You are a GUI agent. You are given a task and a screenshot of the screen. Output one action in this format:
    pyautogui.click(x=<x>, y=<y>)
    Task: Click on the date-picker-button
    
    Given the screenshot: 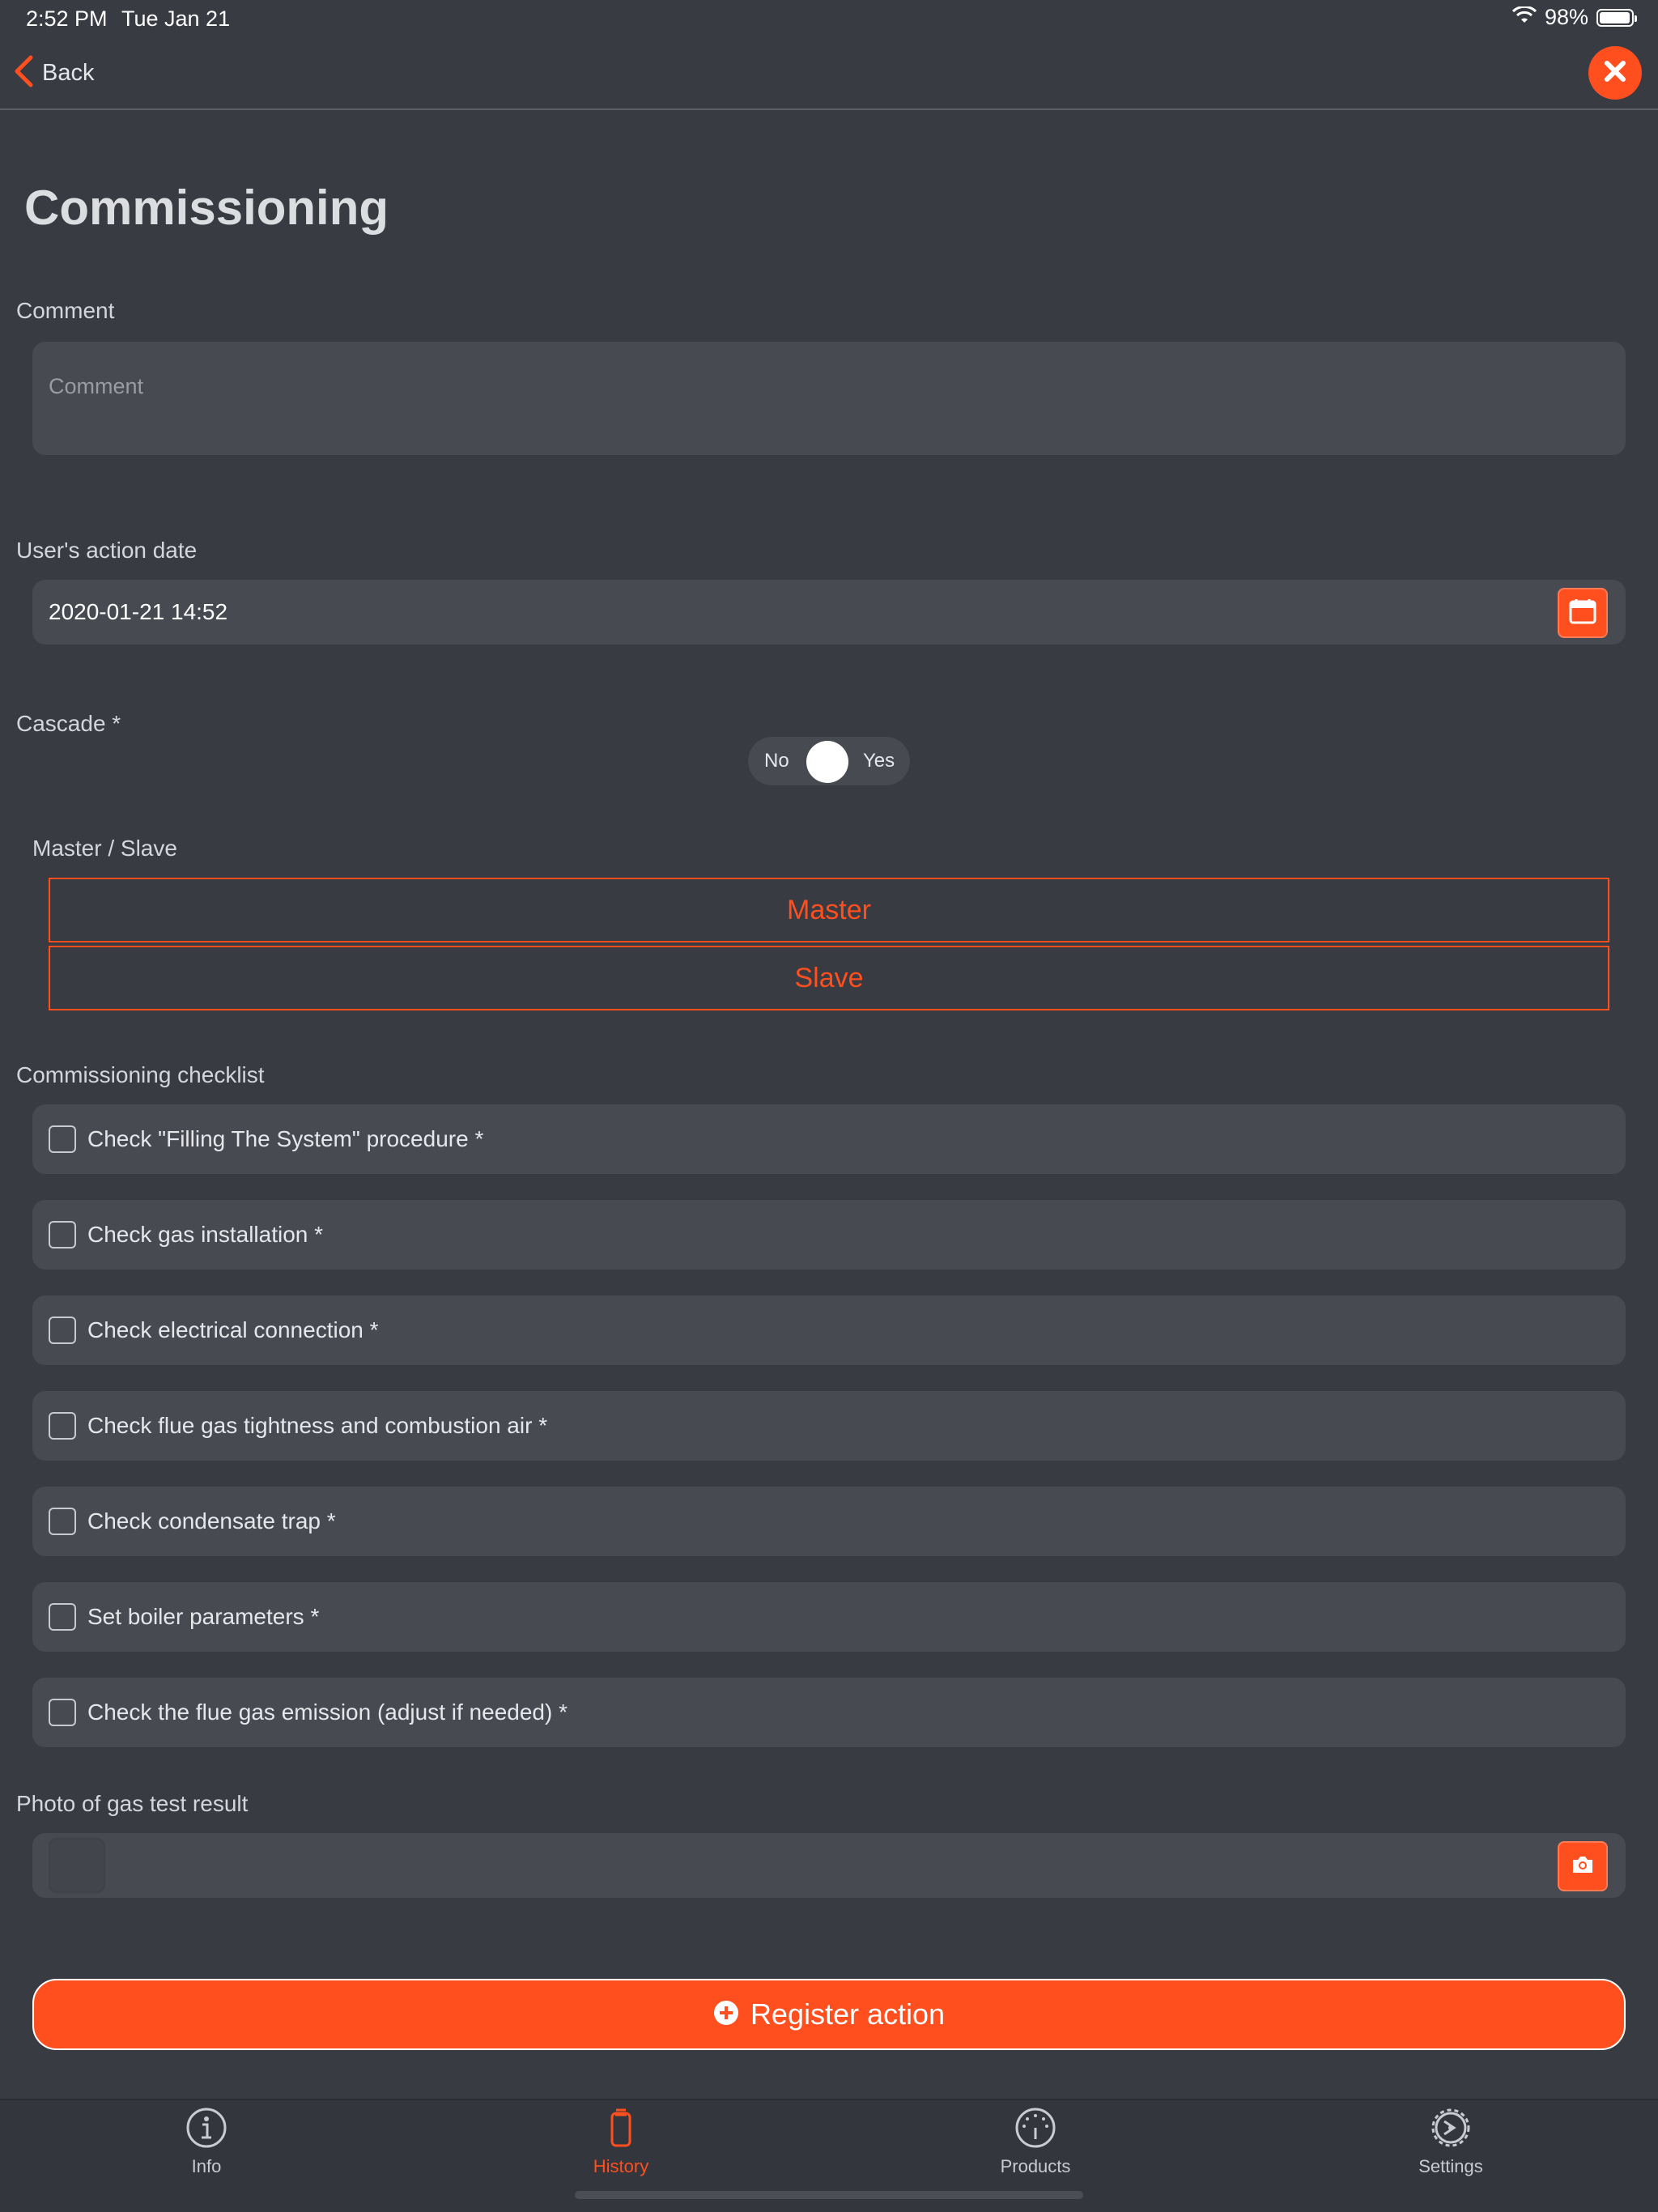 What is the action you would take?
    pyautogui.click(x=1583, y=613)
    